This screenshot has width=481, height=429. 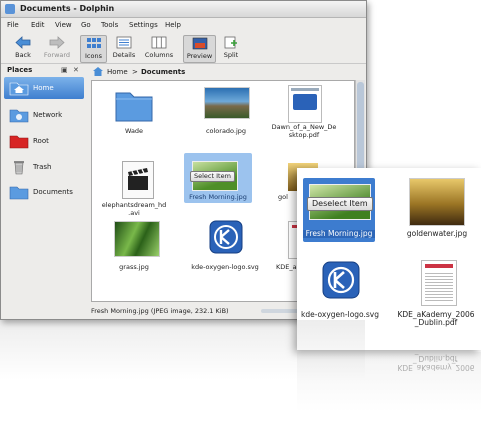 What do you see at coordinates (437, 233) in the screenshot?
I see `file-name: goldenwater.jpg` at bounding box center [437, 233].